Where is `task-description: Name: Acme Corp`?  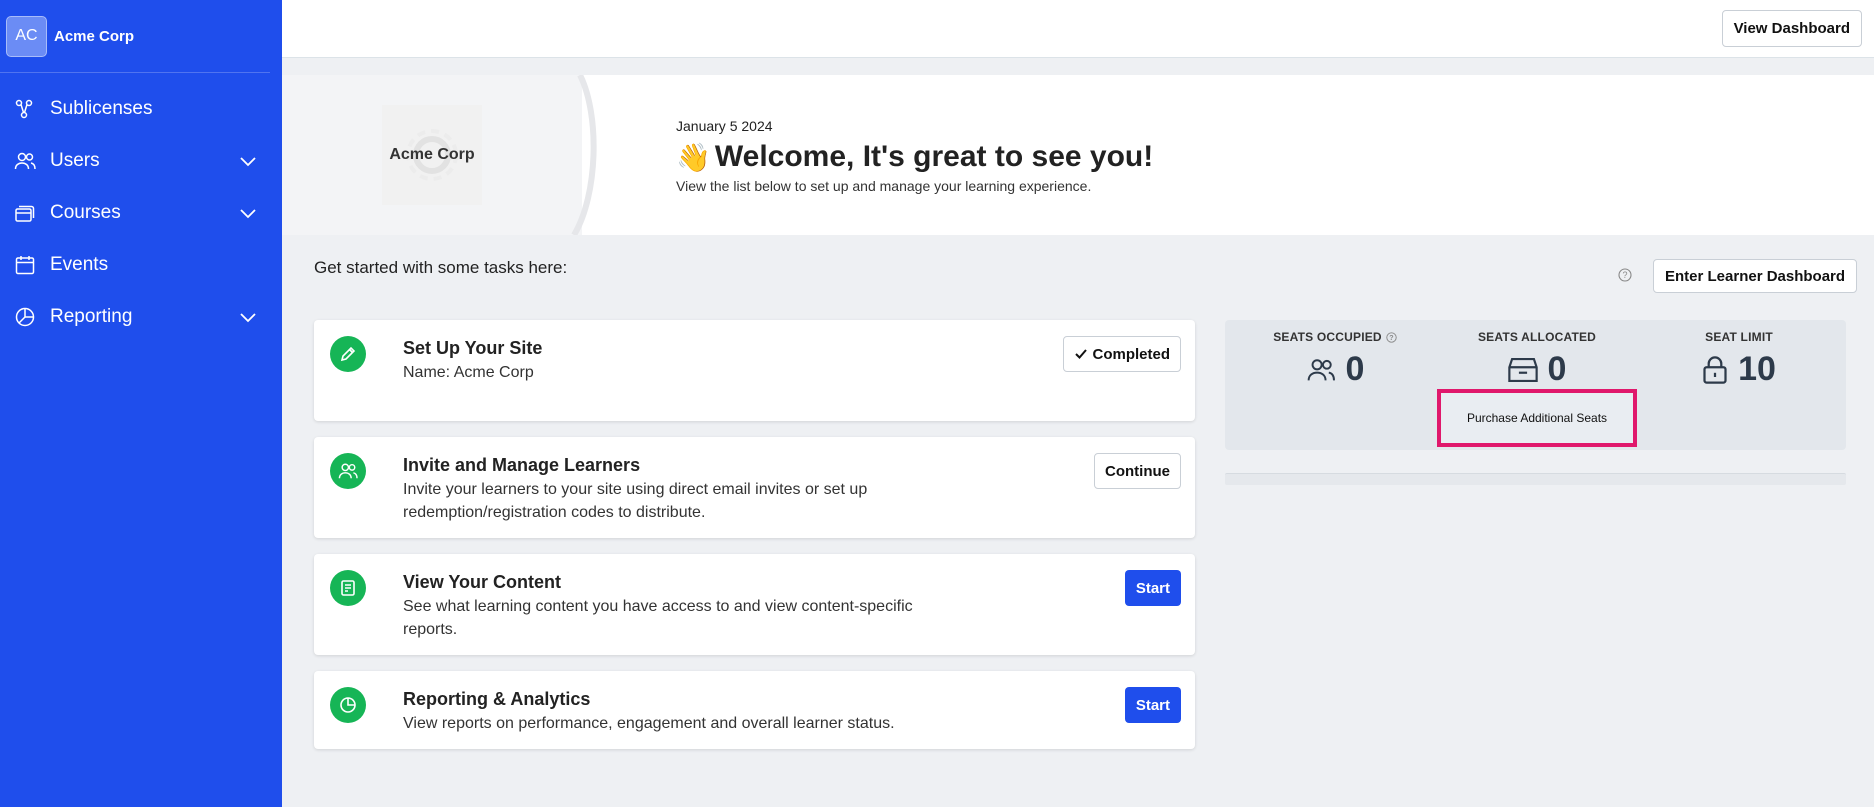 task-description: Name: Acme Corp is located at coordinates (468, 372).